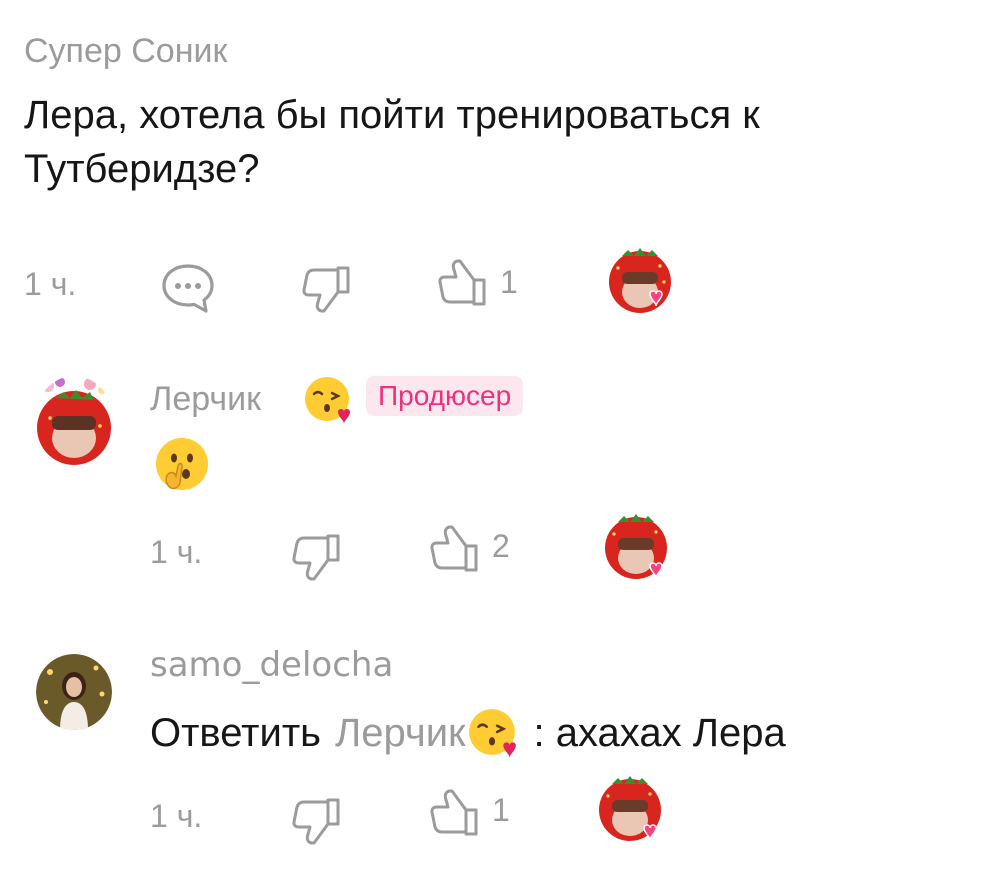  I want to click on reply-prefix: Ответить, so click(235, 733).